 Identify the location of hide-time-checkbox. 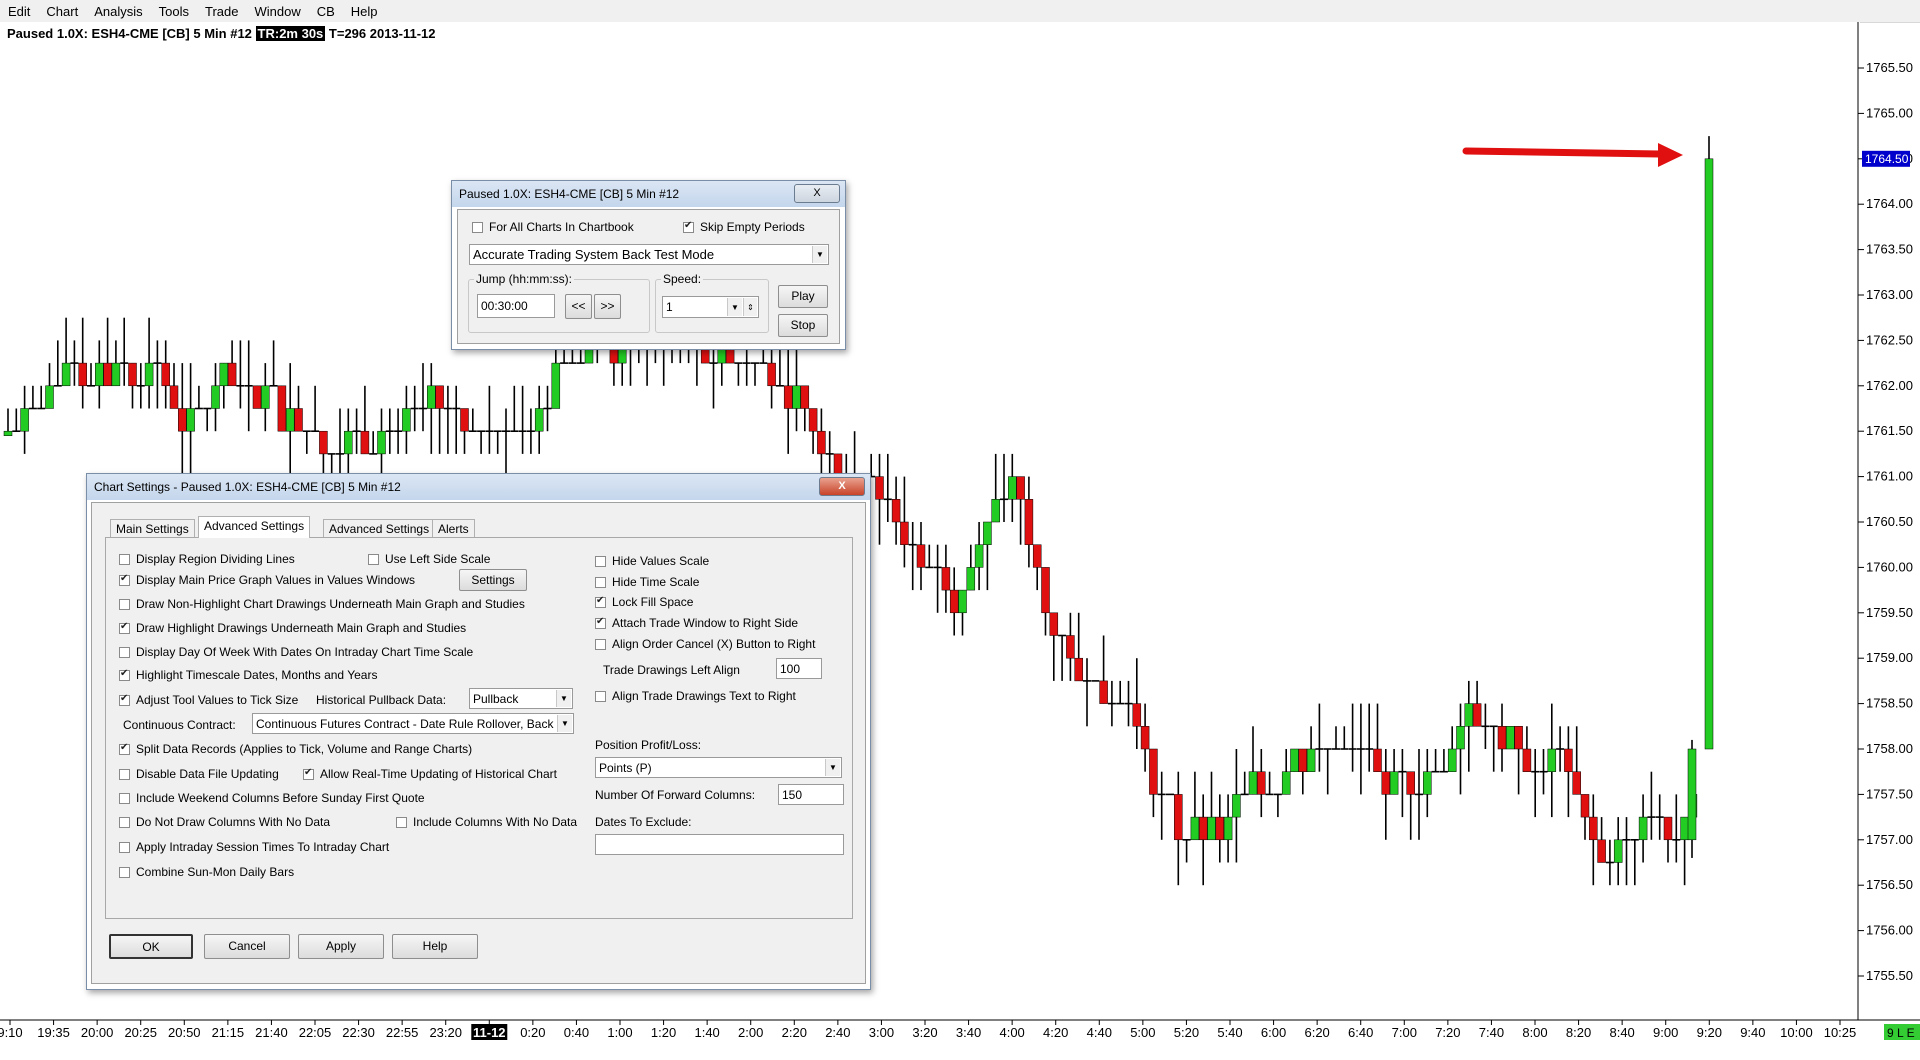
(600, 582).